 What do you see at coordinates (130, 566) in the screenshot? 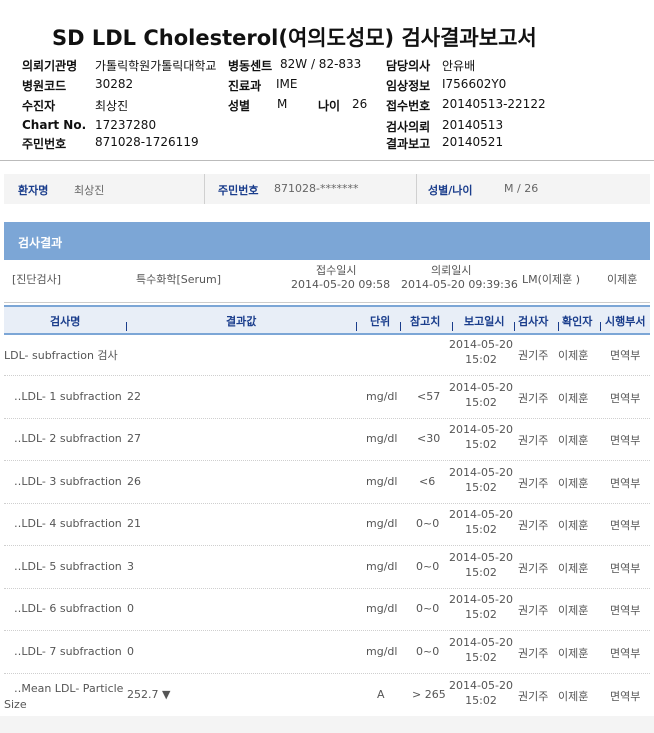
I see `result-value: 3` at bounding box center [130, 566].